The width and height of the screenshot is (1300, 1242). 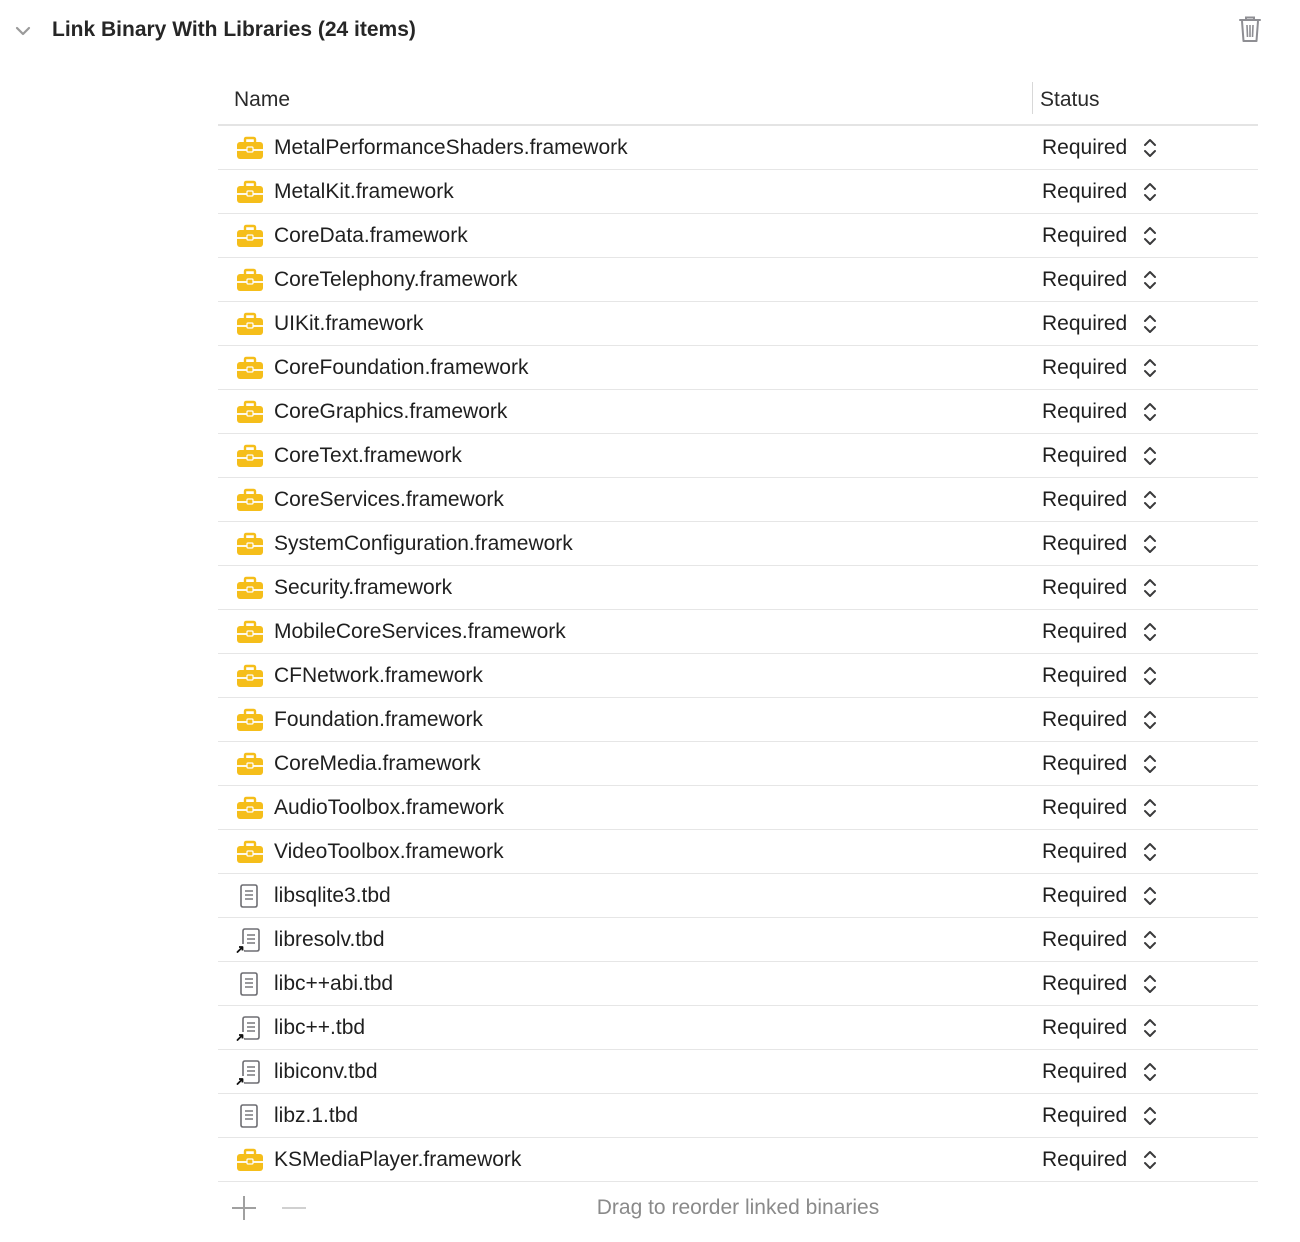 I want to click on library-name: AudioToolbox.framework, so click(x=389, y=807).